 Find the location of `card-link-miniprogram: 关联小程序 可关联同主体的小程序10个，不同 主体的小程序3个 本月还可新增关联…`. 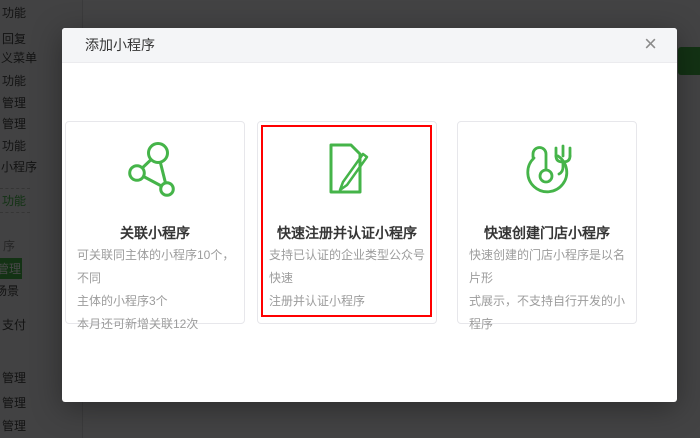

card-link-miniprogram: 关联小程序 可关联同主体的小程序10个，不同 主体的小程序3个 本月还可新增关联… is located at coordinates (155, 226).